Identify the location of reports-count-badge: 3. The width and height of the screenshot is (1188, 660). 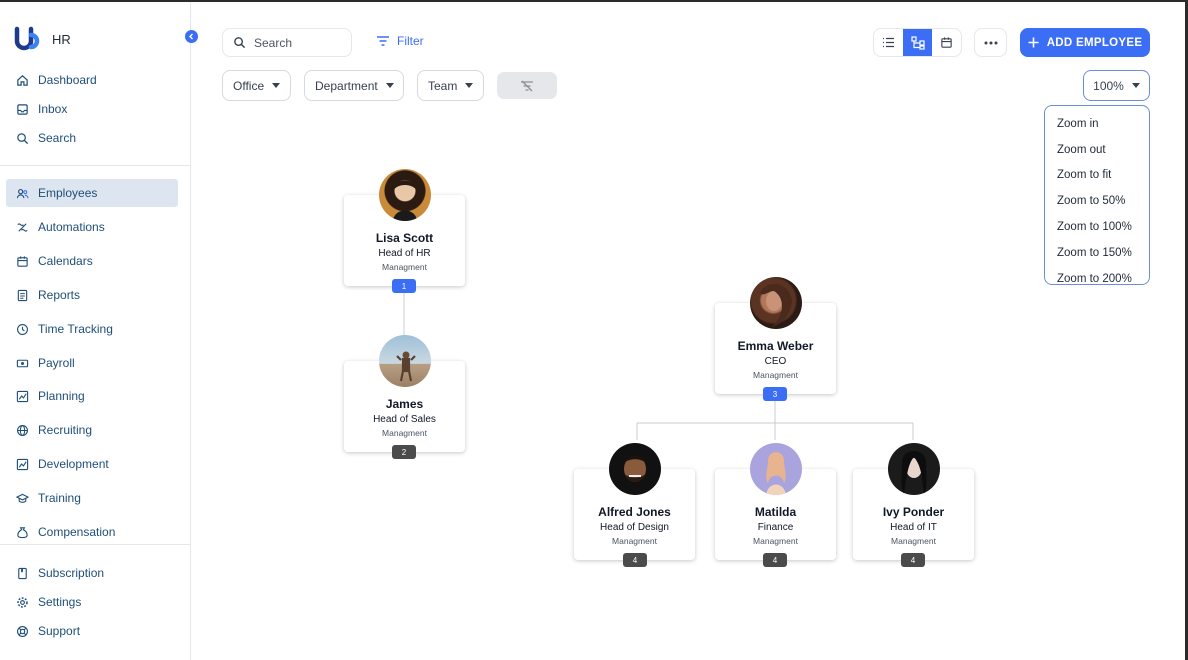
(775, 394).